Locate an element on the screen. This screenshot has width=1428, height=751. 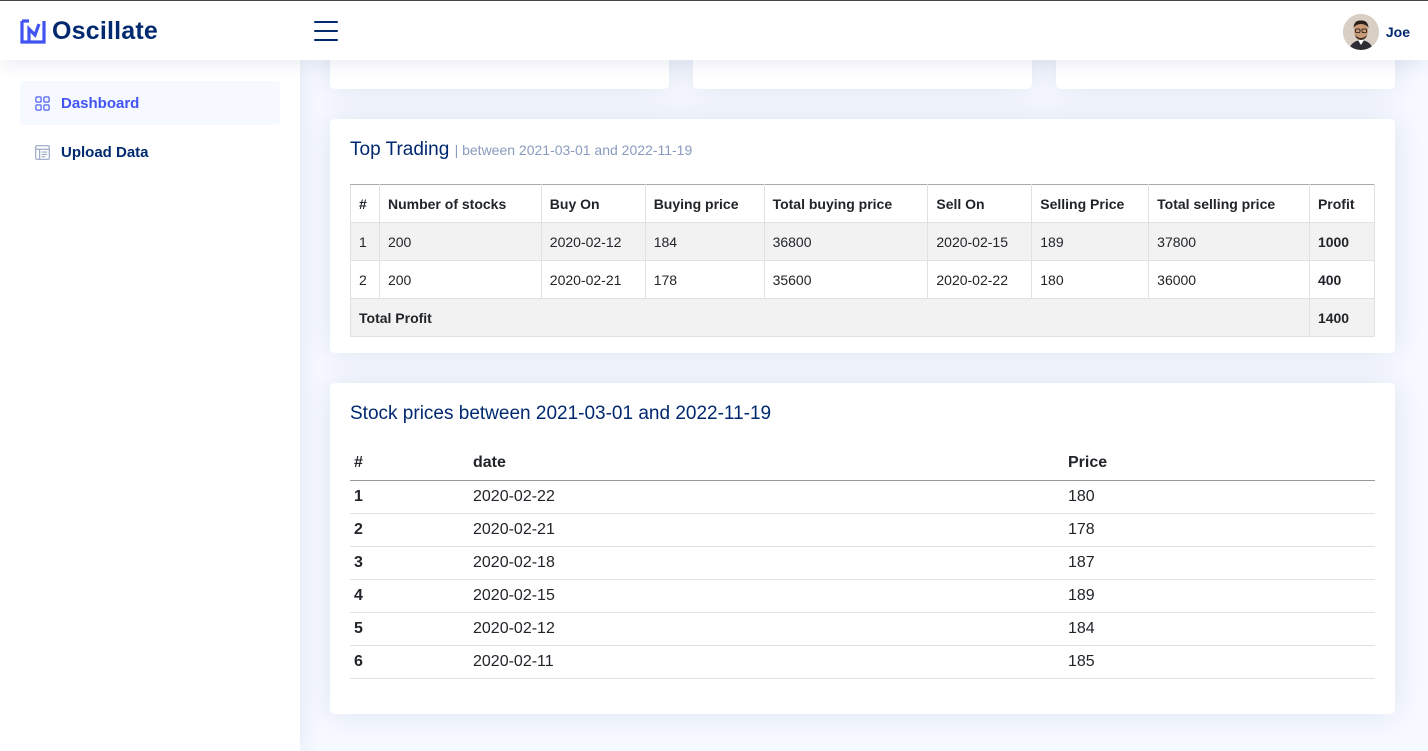
total-profit-value: 1400 is located at coordinates (1342, 317).